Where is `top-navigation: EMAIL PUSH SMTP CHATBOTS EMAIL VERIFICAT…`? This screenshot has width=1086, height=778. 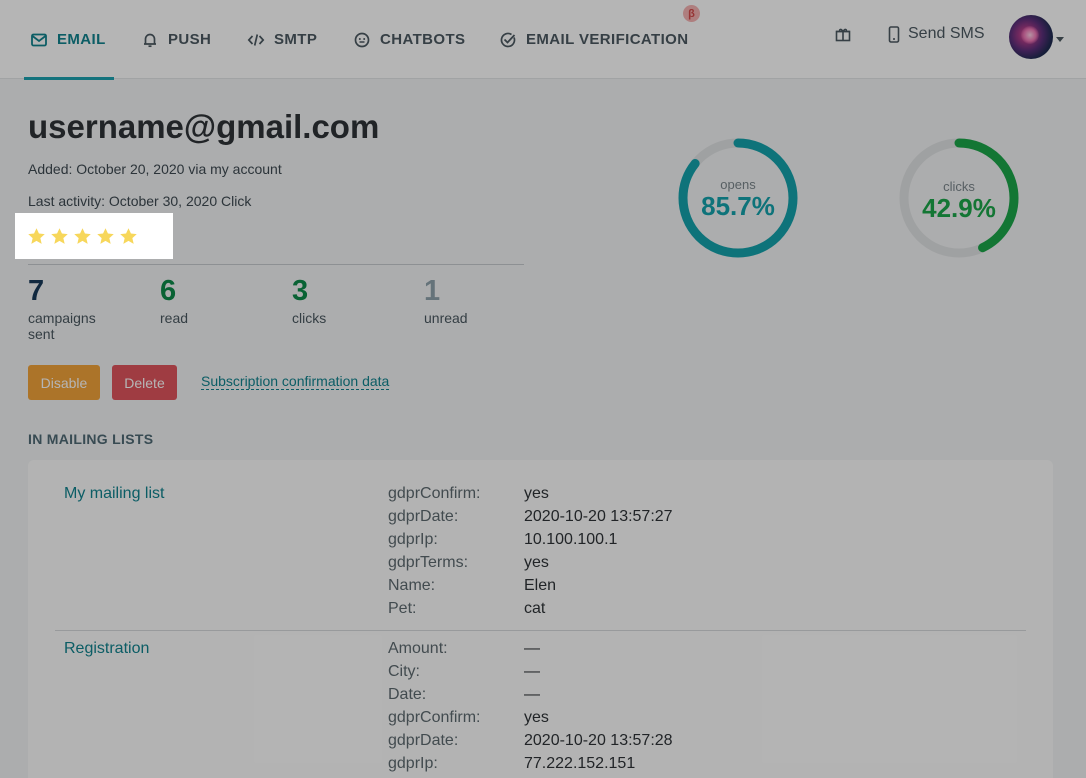
top-navigation: EMAIL PUSH SMTP CHATBOTS EMAIL VERIFICAT… is located at coordinates (543, 40).